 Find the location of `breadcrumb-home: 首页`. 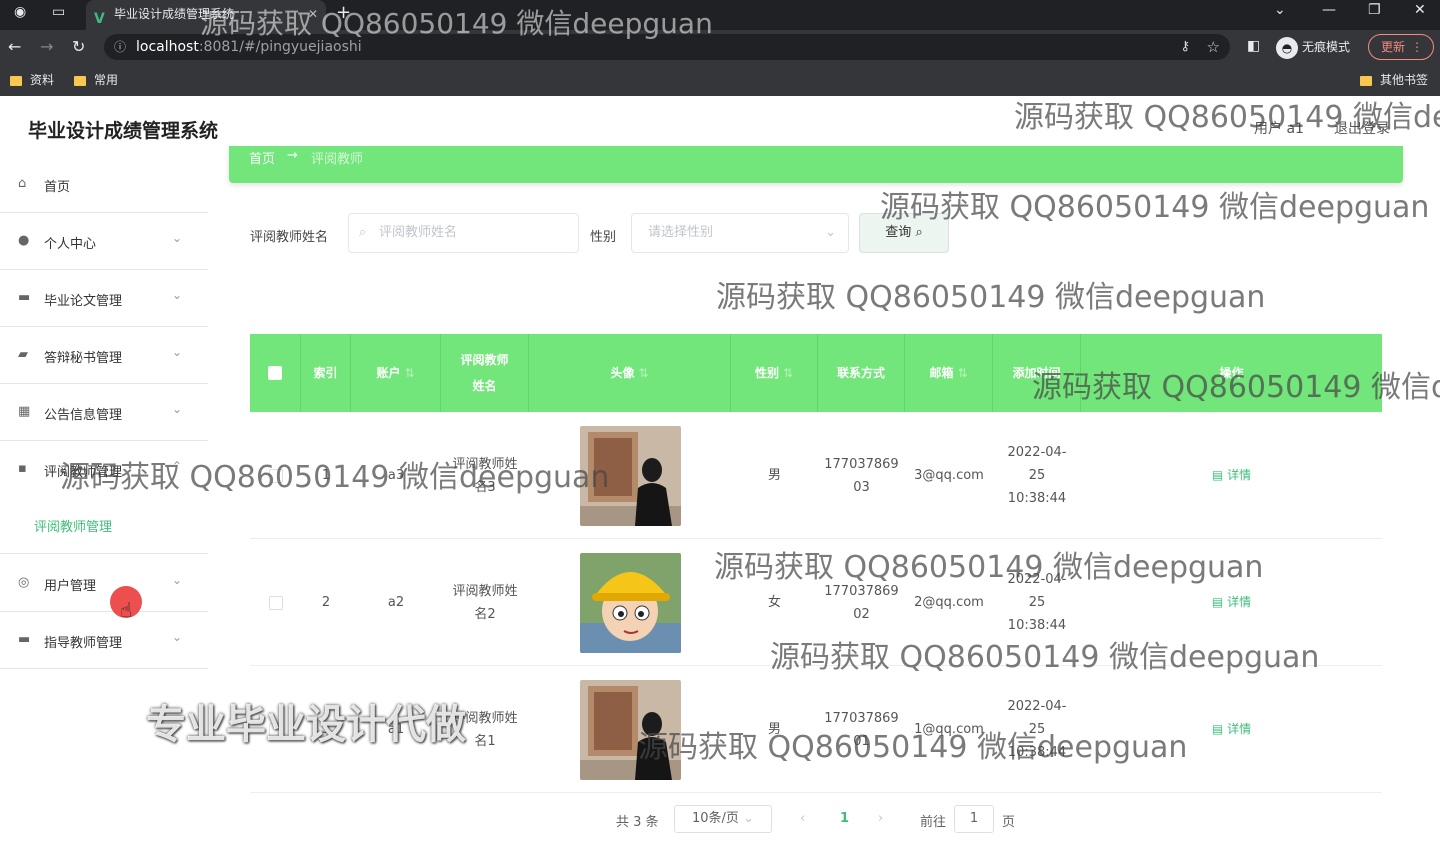

breadcrumb-home: 首页 is located at coordinates (262, 157).